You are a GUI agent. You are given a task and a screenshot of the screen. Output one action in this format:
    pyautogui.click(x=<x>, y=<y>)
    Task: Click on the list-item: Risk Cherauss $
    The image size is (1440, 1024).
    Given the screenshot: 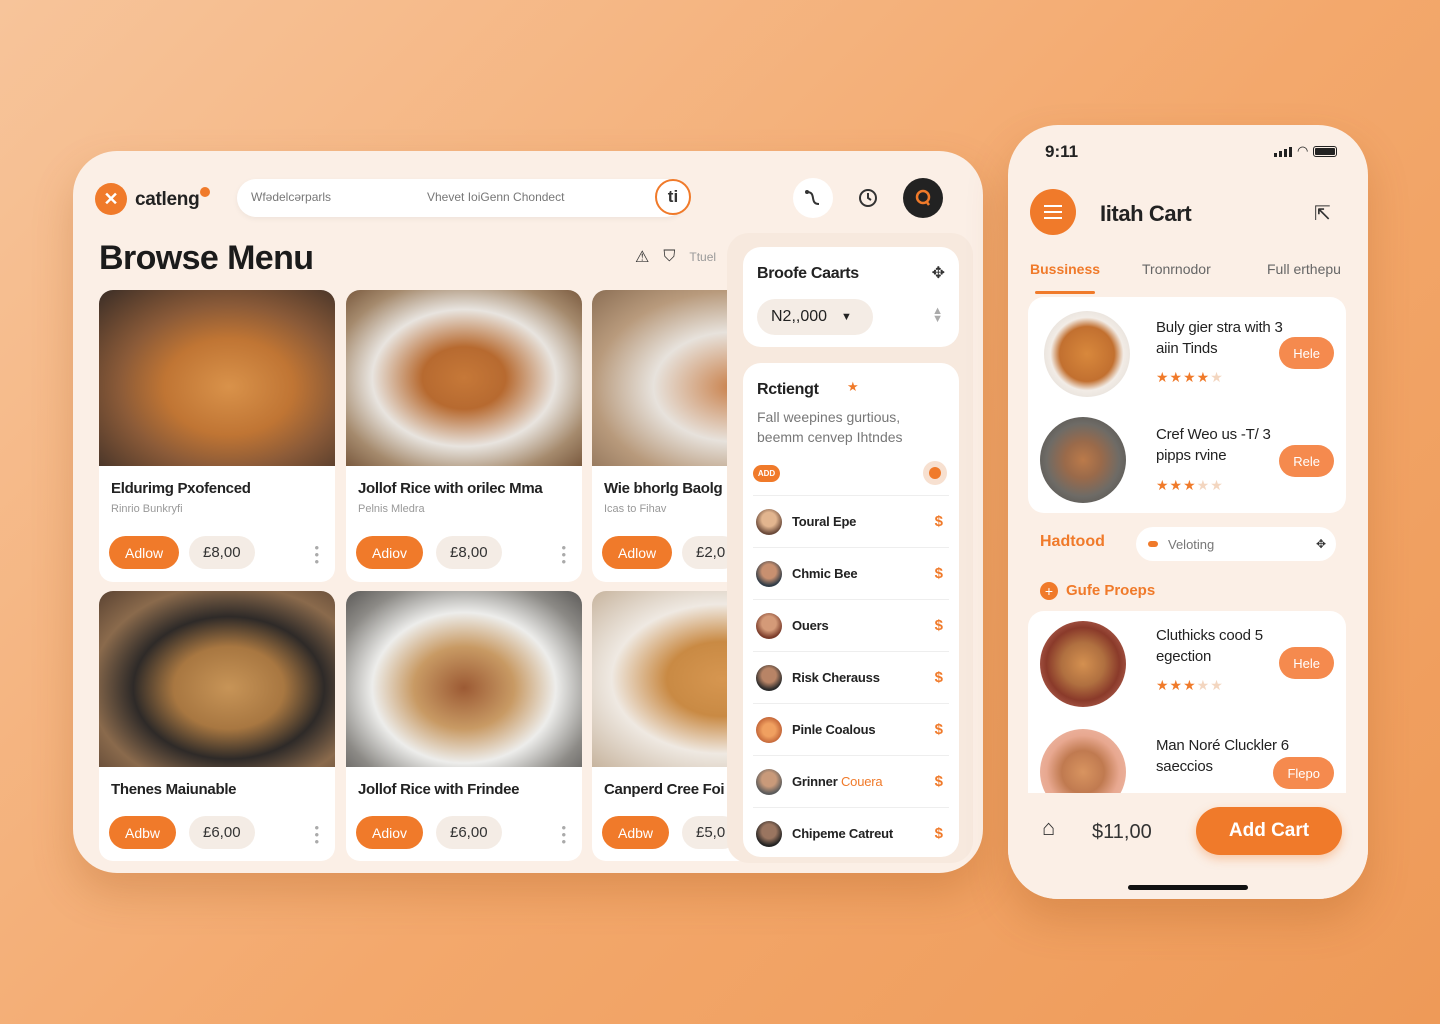 What is the action you would take?
    pyautogui.click(x=851, y=677)
    